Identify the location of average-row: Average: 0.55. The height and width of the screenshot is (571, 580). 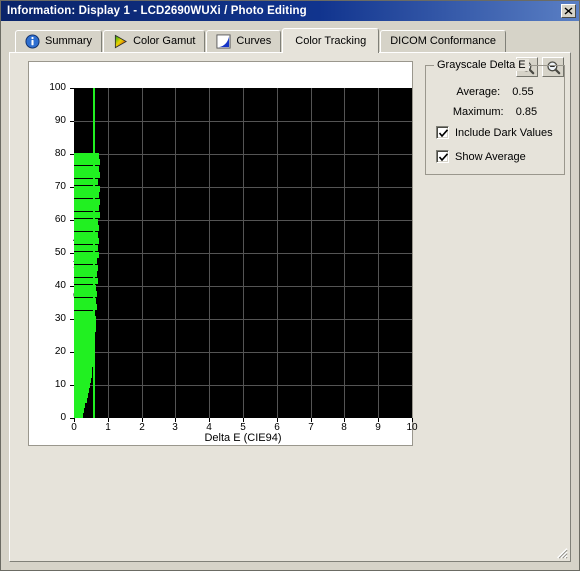
(495, 92).